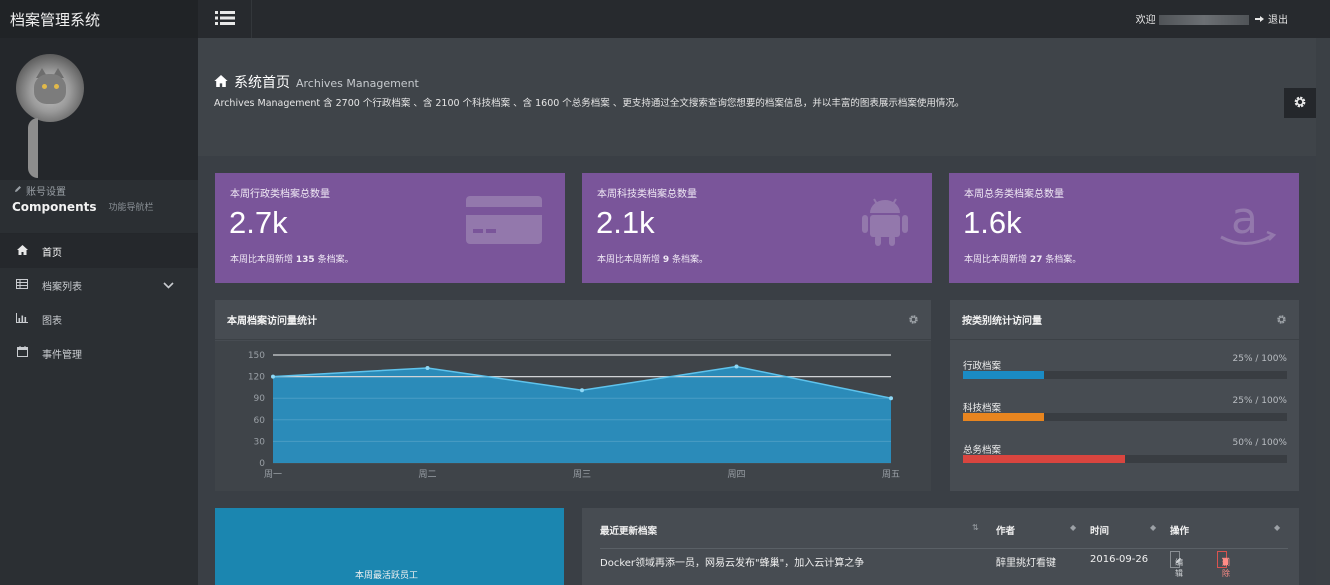  Describe the element at coordinates (52, 321) in the screenshot. I see `sidebar-item-label: 图表` at that location.